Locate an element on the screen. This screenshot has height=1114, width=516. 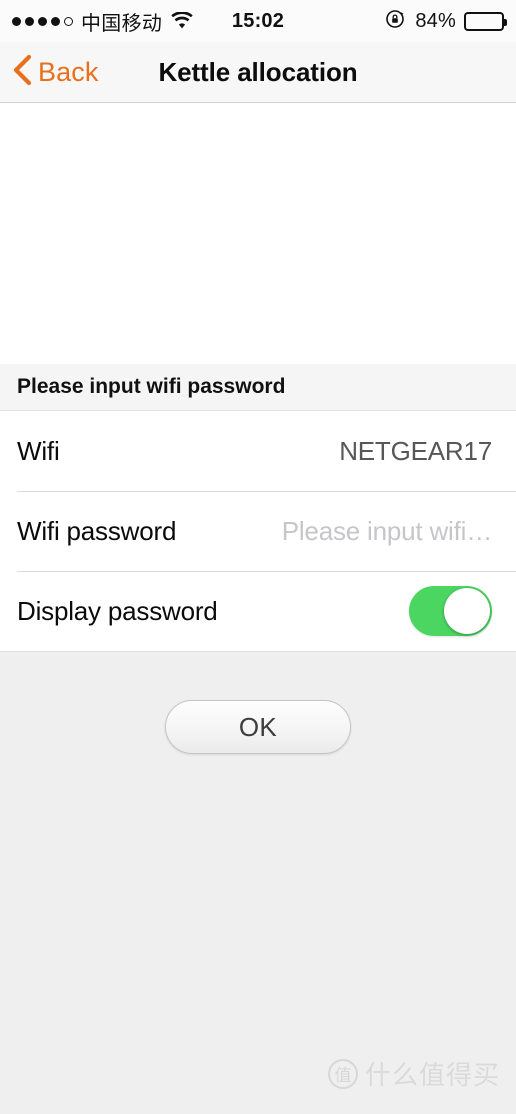
watermark-logo-icon: 值 is located at coordinates (342, 1073).